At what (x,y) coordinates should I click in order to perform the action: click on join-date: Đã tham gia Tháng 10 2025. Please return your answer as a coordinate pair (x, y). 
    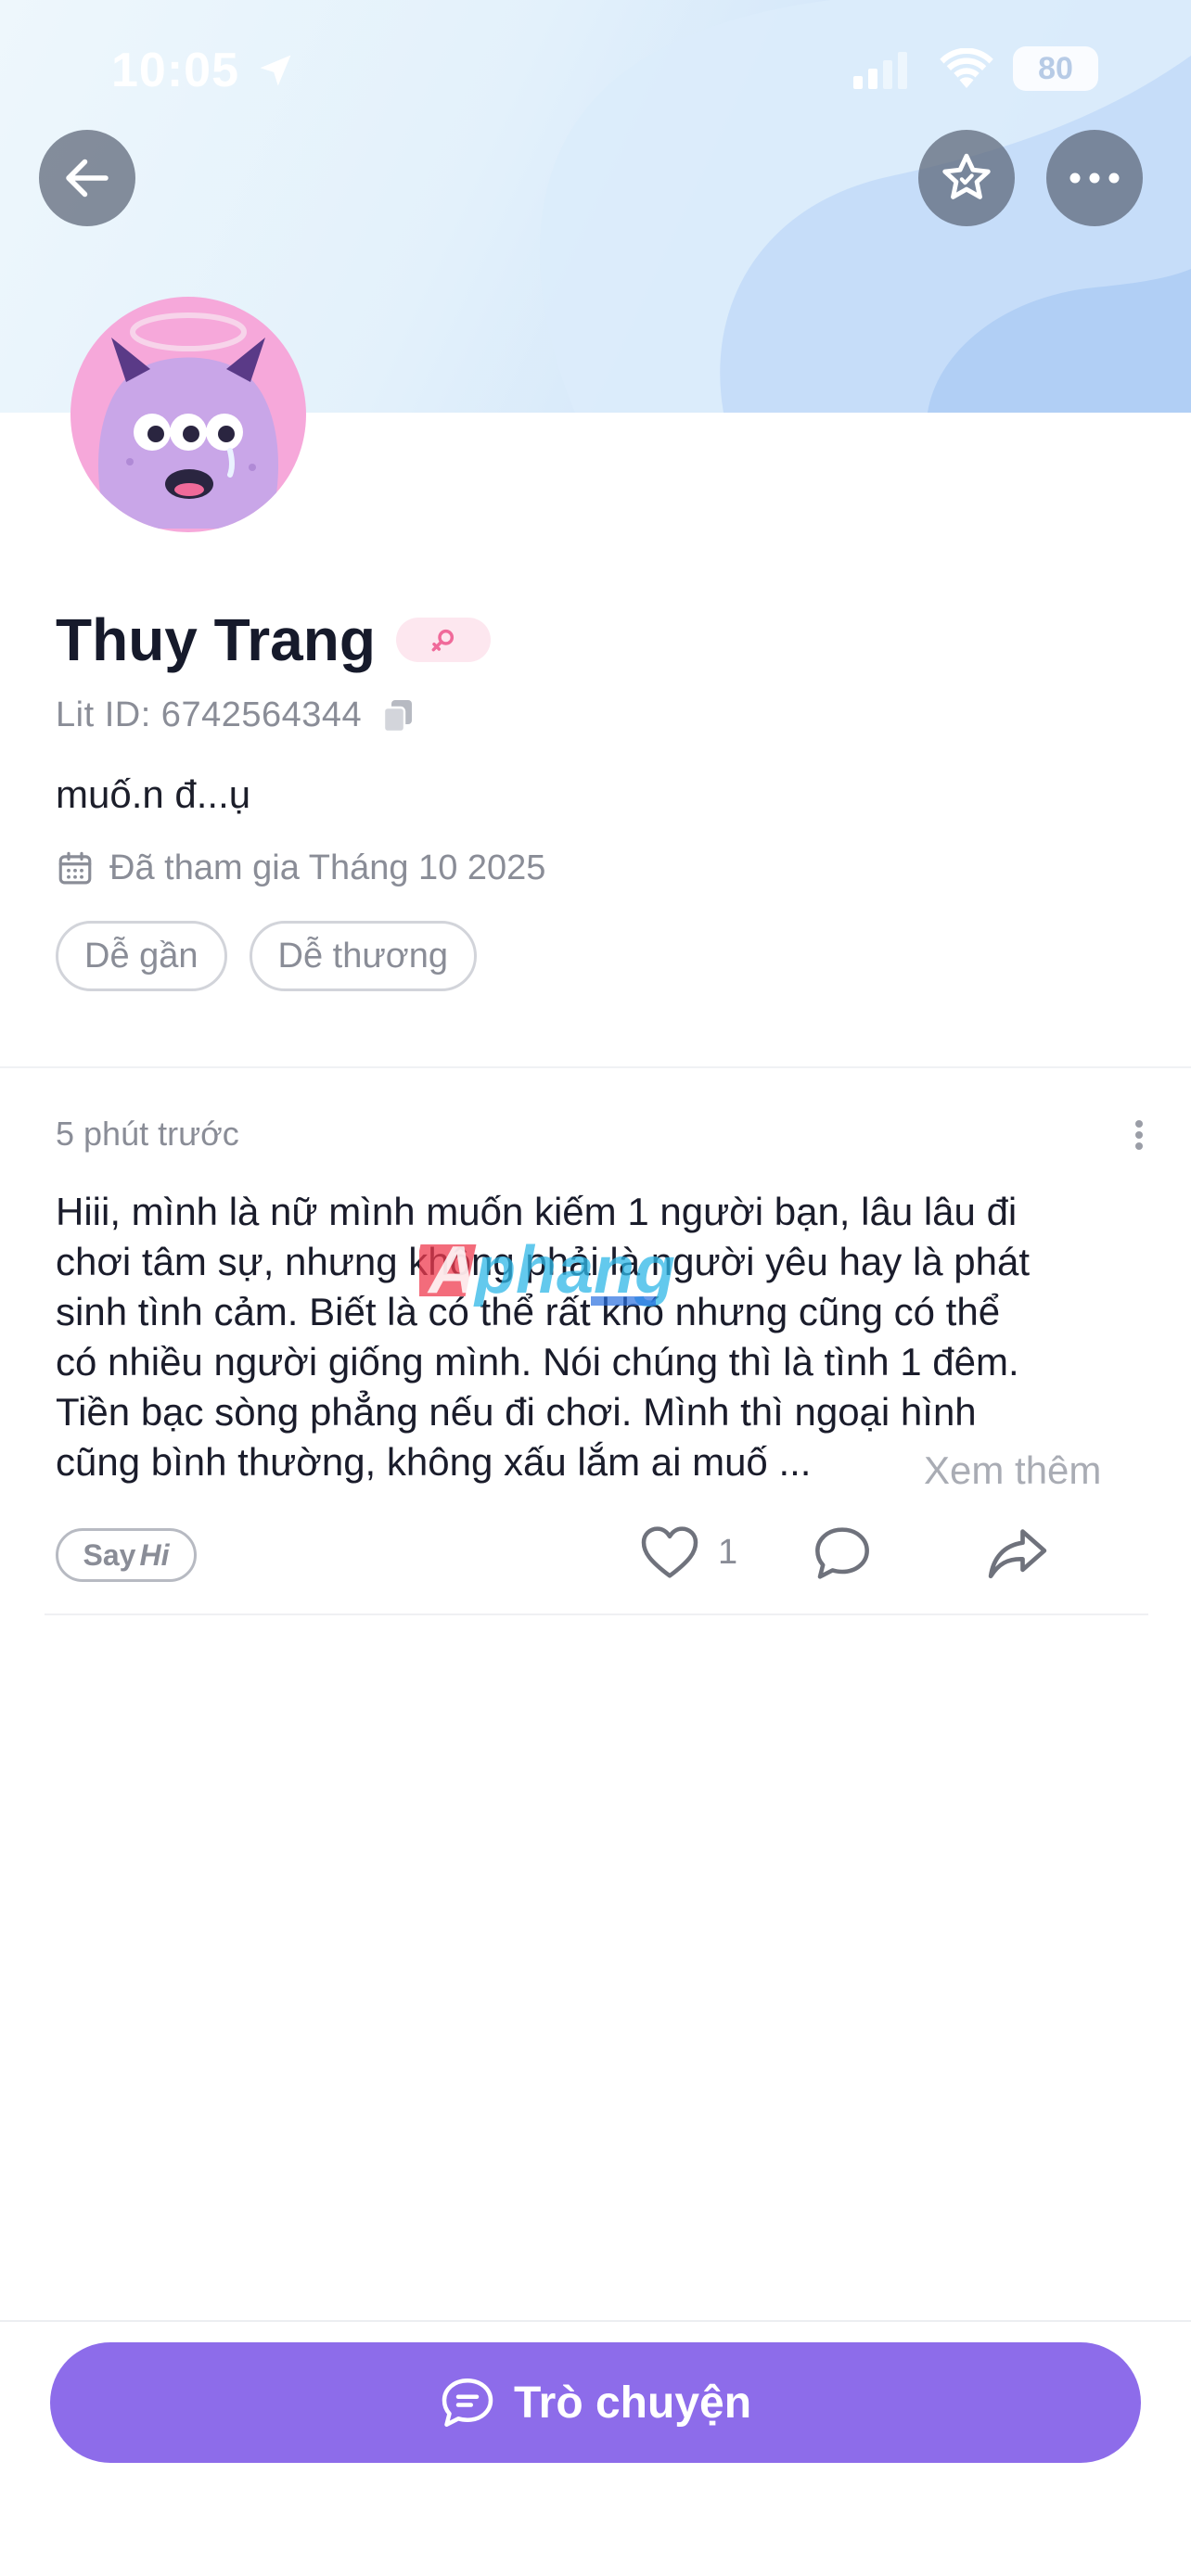
    Looking at the image, I should click on (327, 867).